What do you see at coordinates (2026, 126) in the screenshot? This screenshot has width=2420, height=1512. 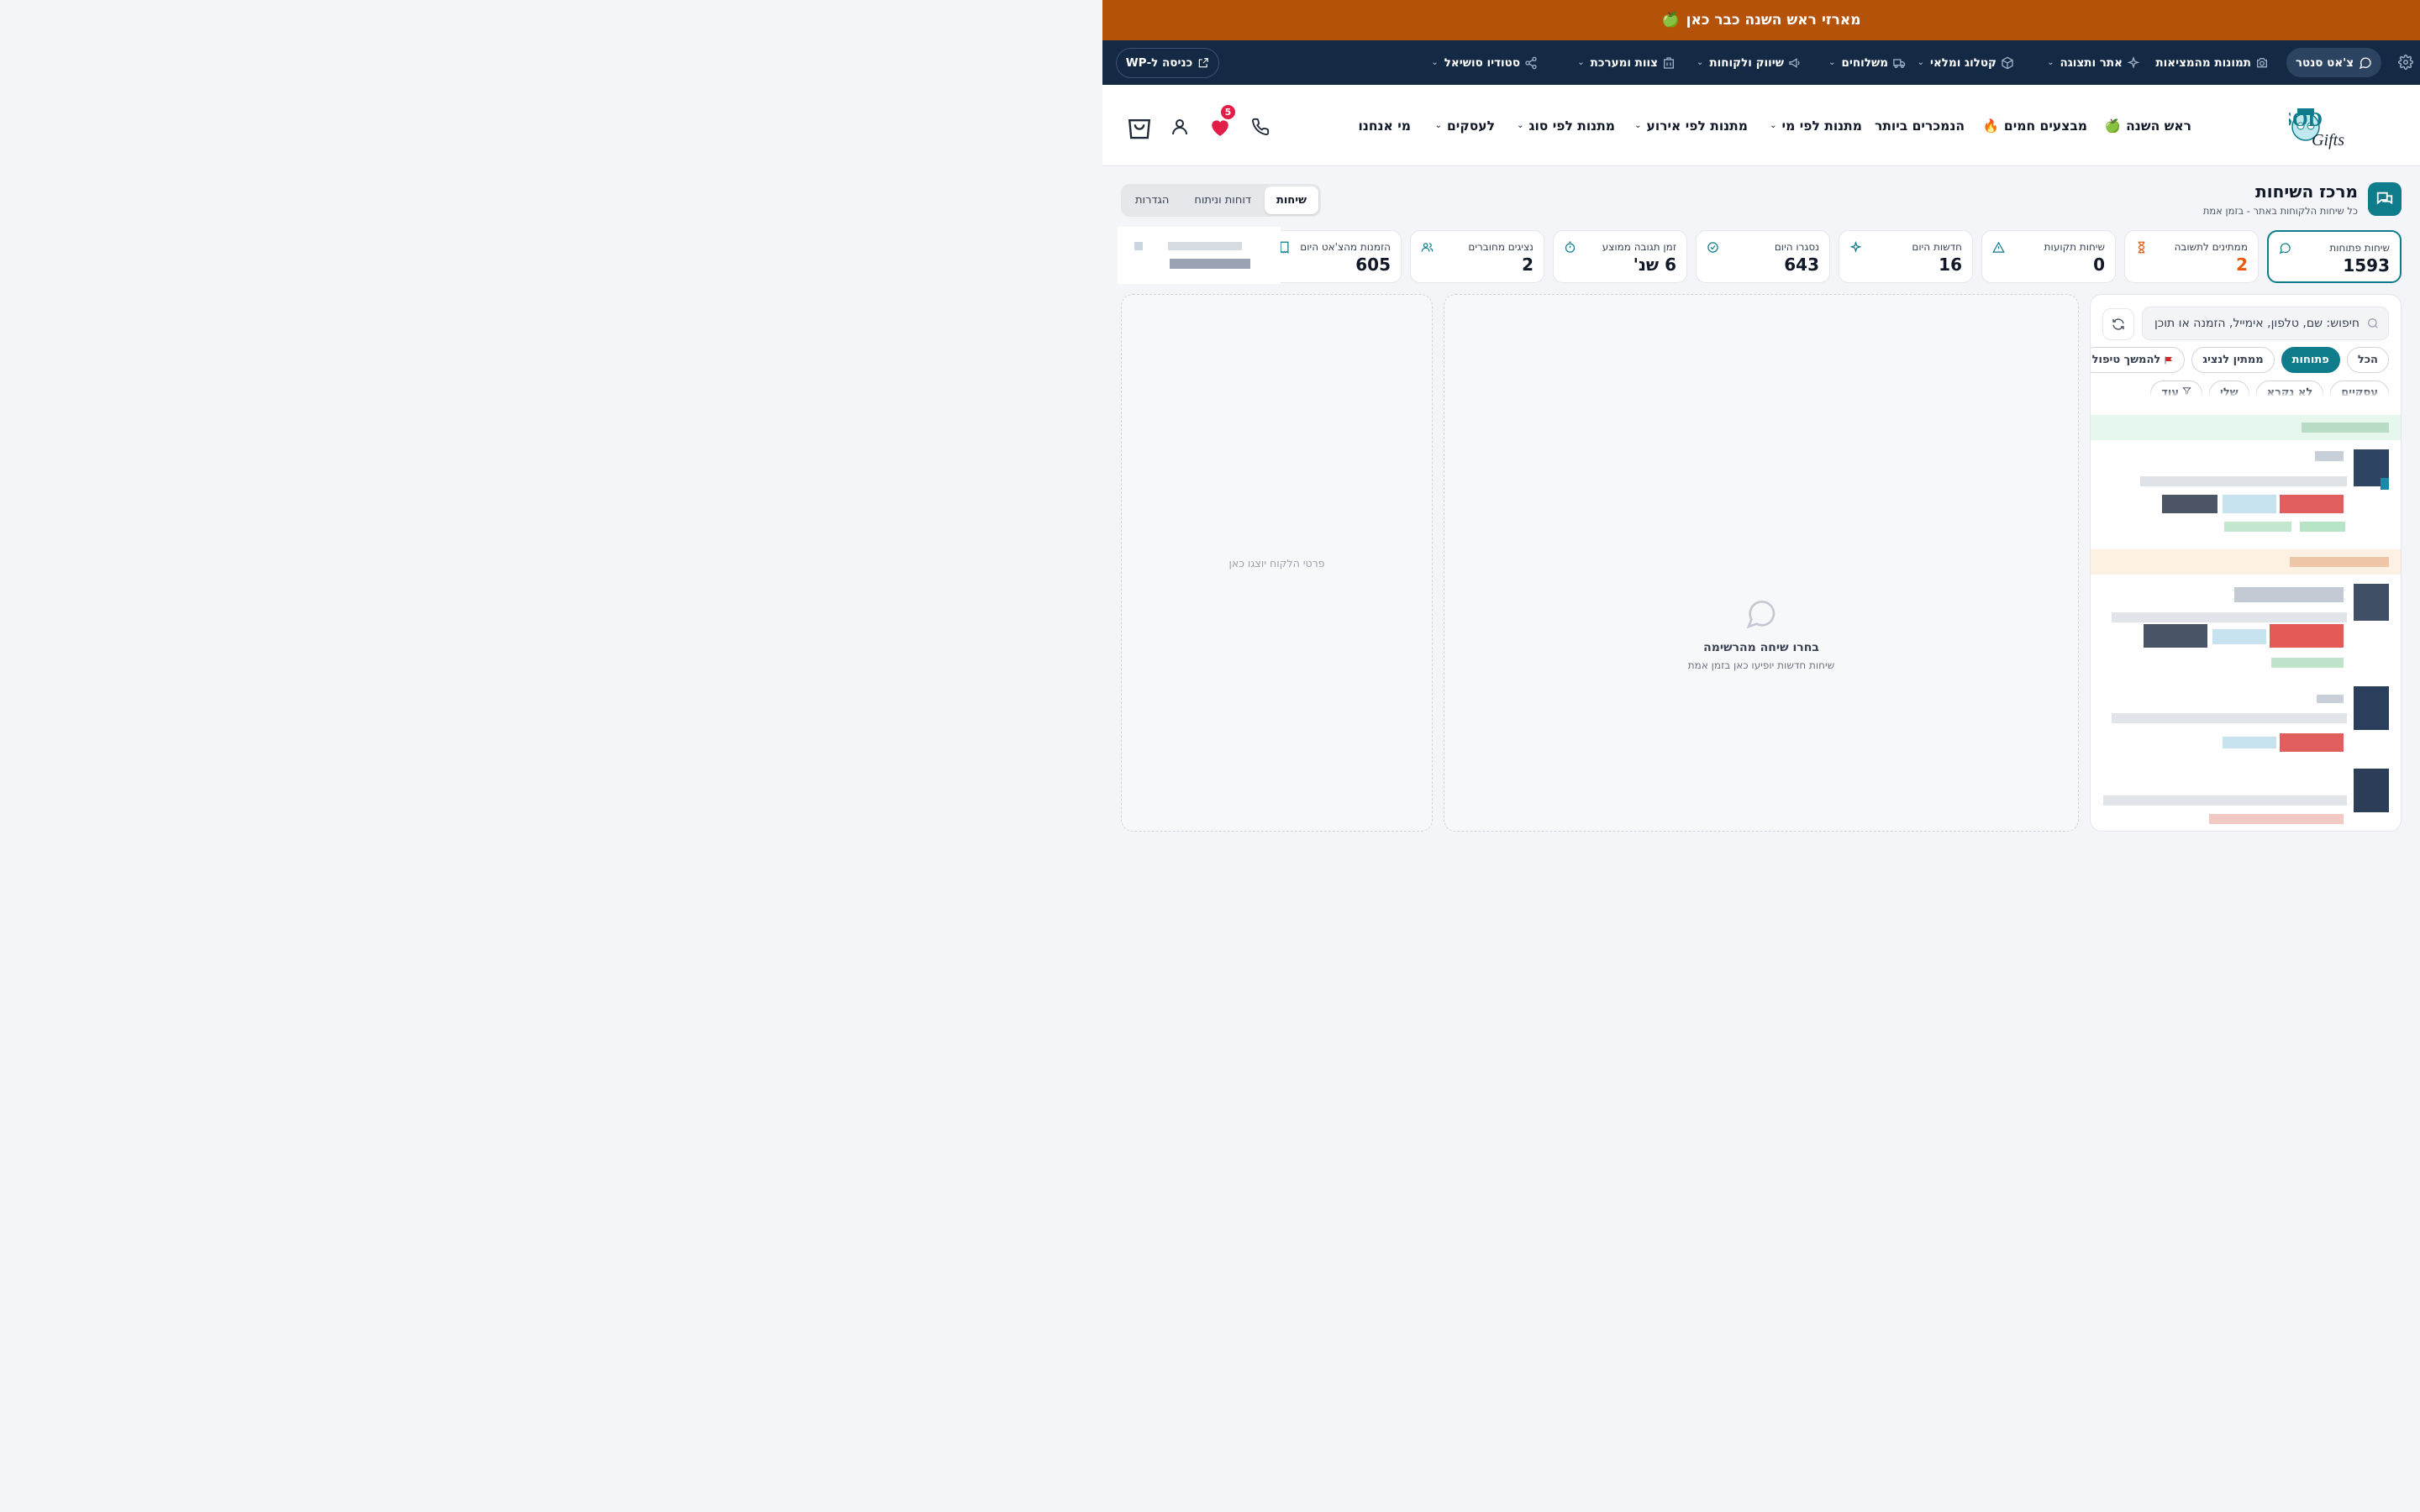 I see `nav-item-hot-deals: מבצעים חמים 🔥` at bounding box center [2026, 126].